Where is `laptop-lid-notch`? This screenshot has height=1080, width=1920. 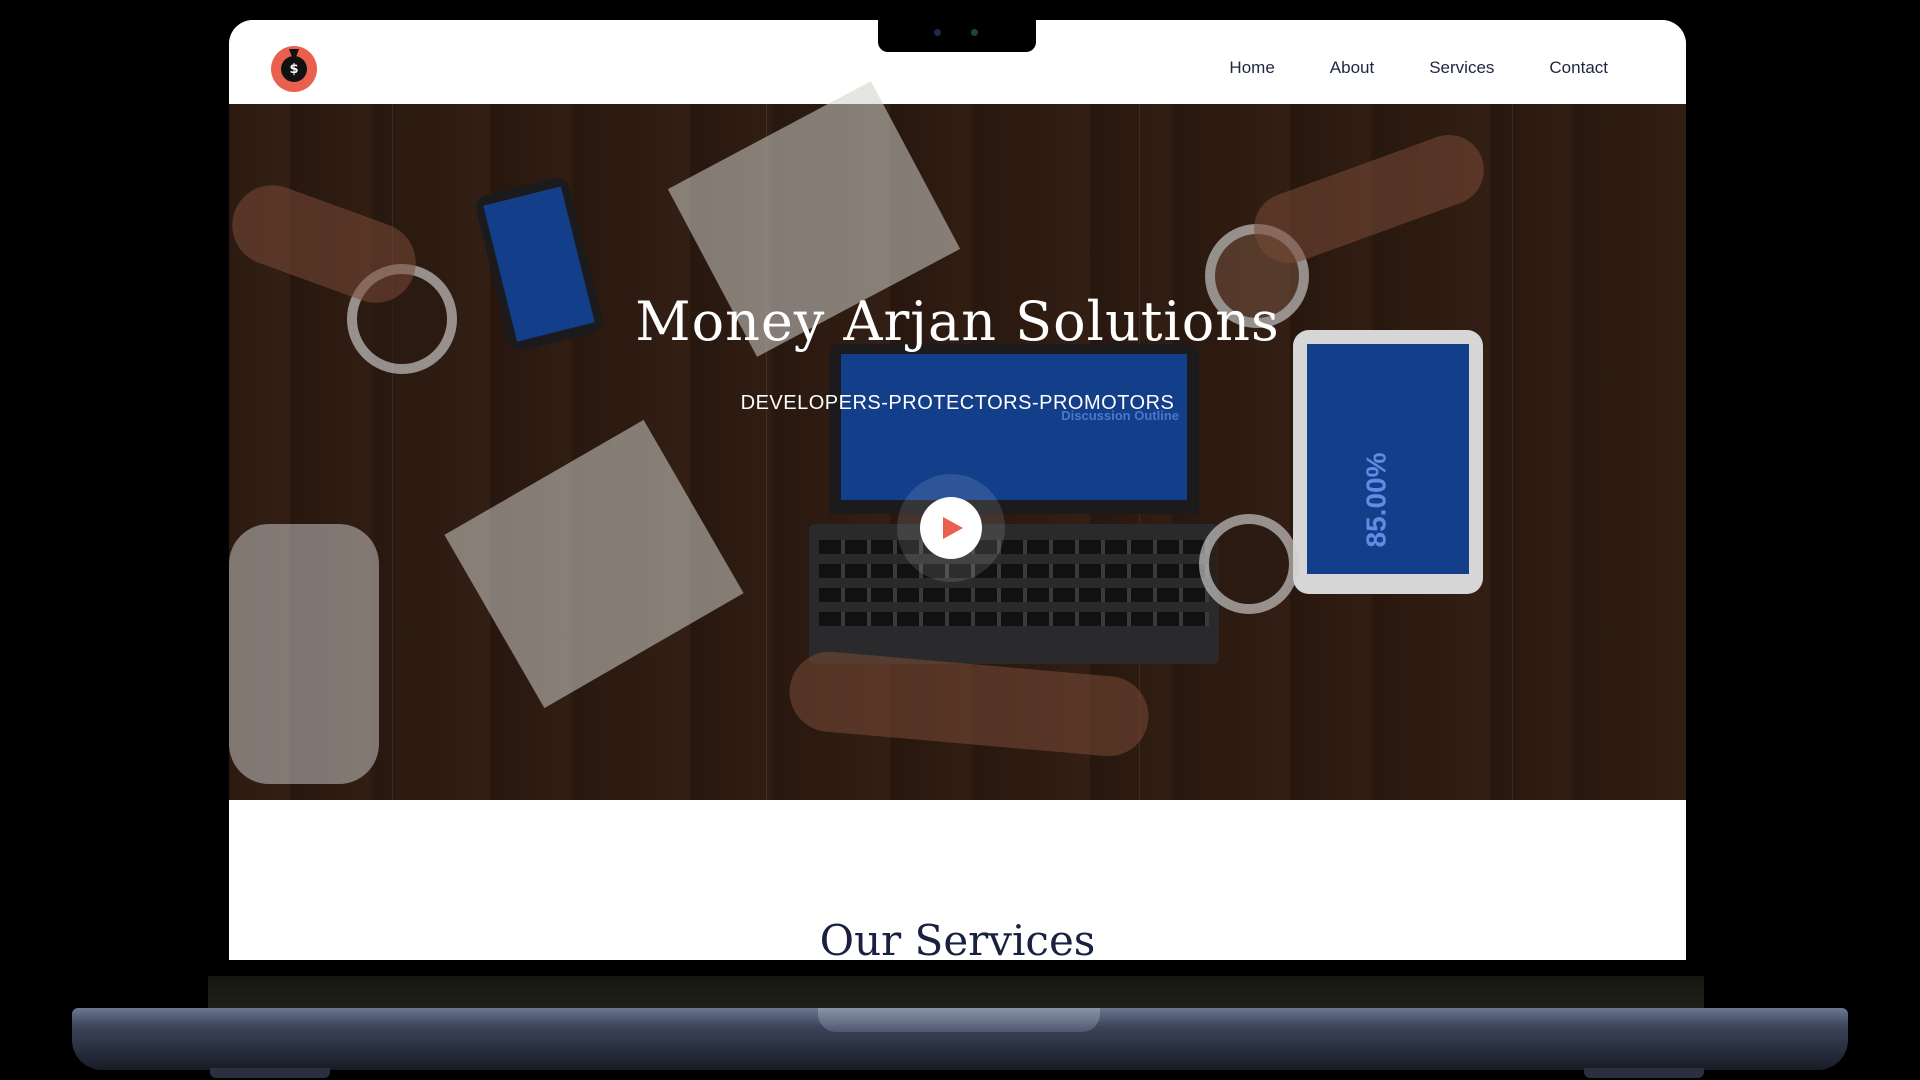 laptop-lid-notch is located at coordinates (959, 1020).